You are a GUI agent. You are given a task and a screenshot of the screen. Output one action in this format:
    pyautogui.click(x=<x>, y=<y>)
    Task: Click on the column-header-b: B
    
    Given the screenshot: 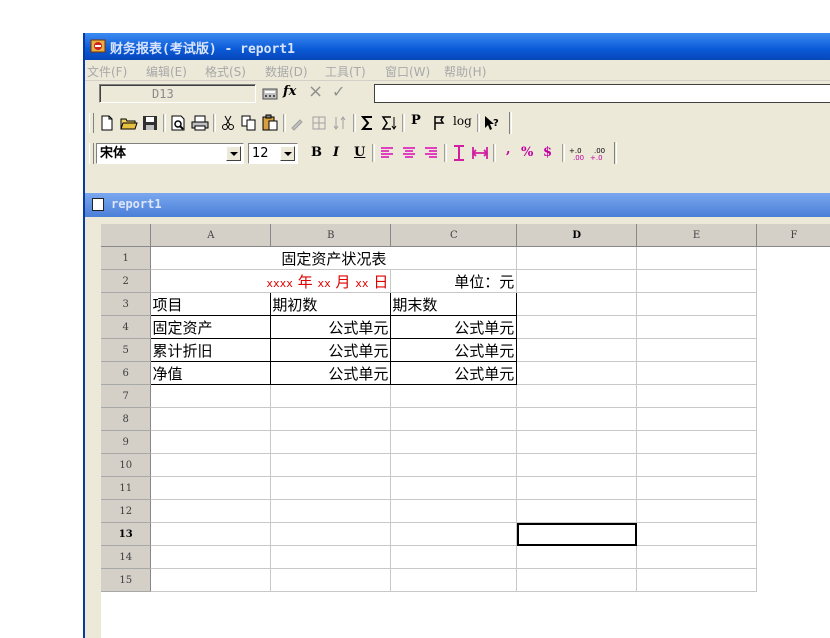 What is the action you would take?
    pyautogui.click(x=331, y=235)
    